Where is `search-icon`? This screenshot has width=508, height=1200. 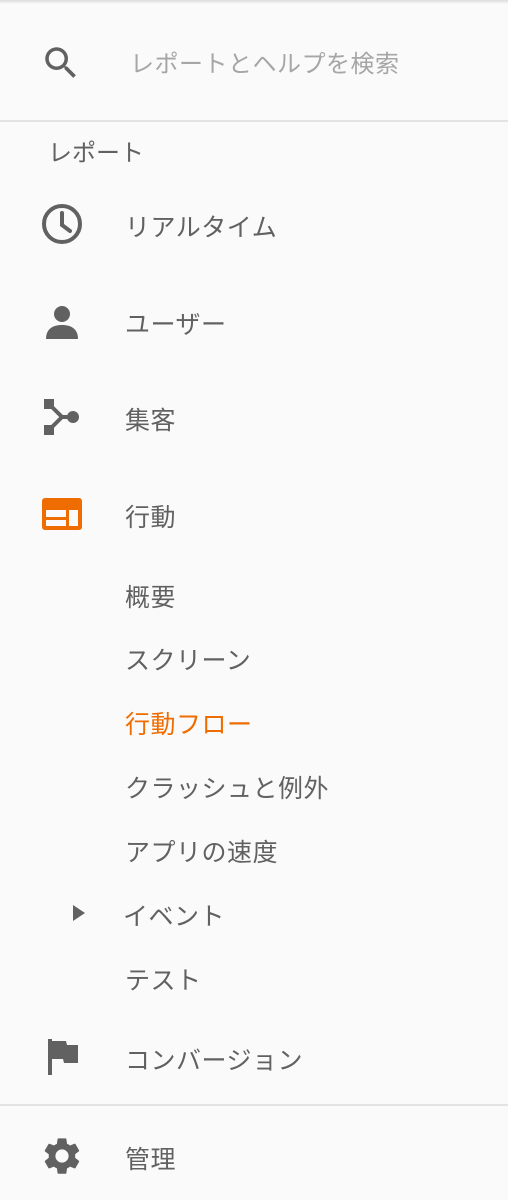
search-icon is located at coordinates (61, 63).